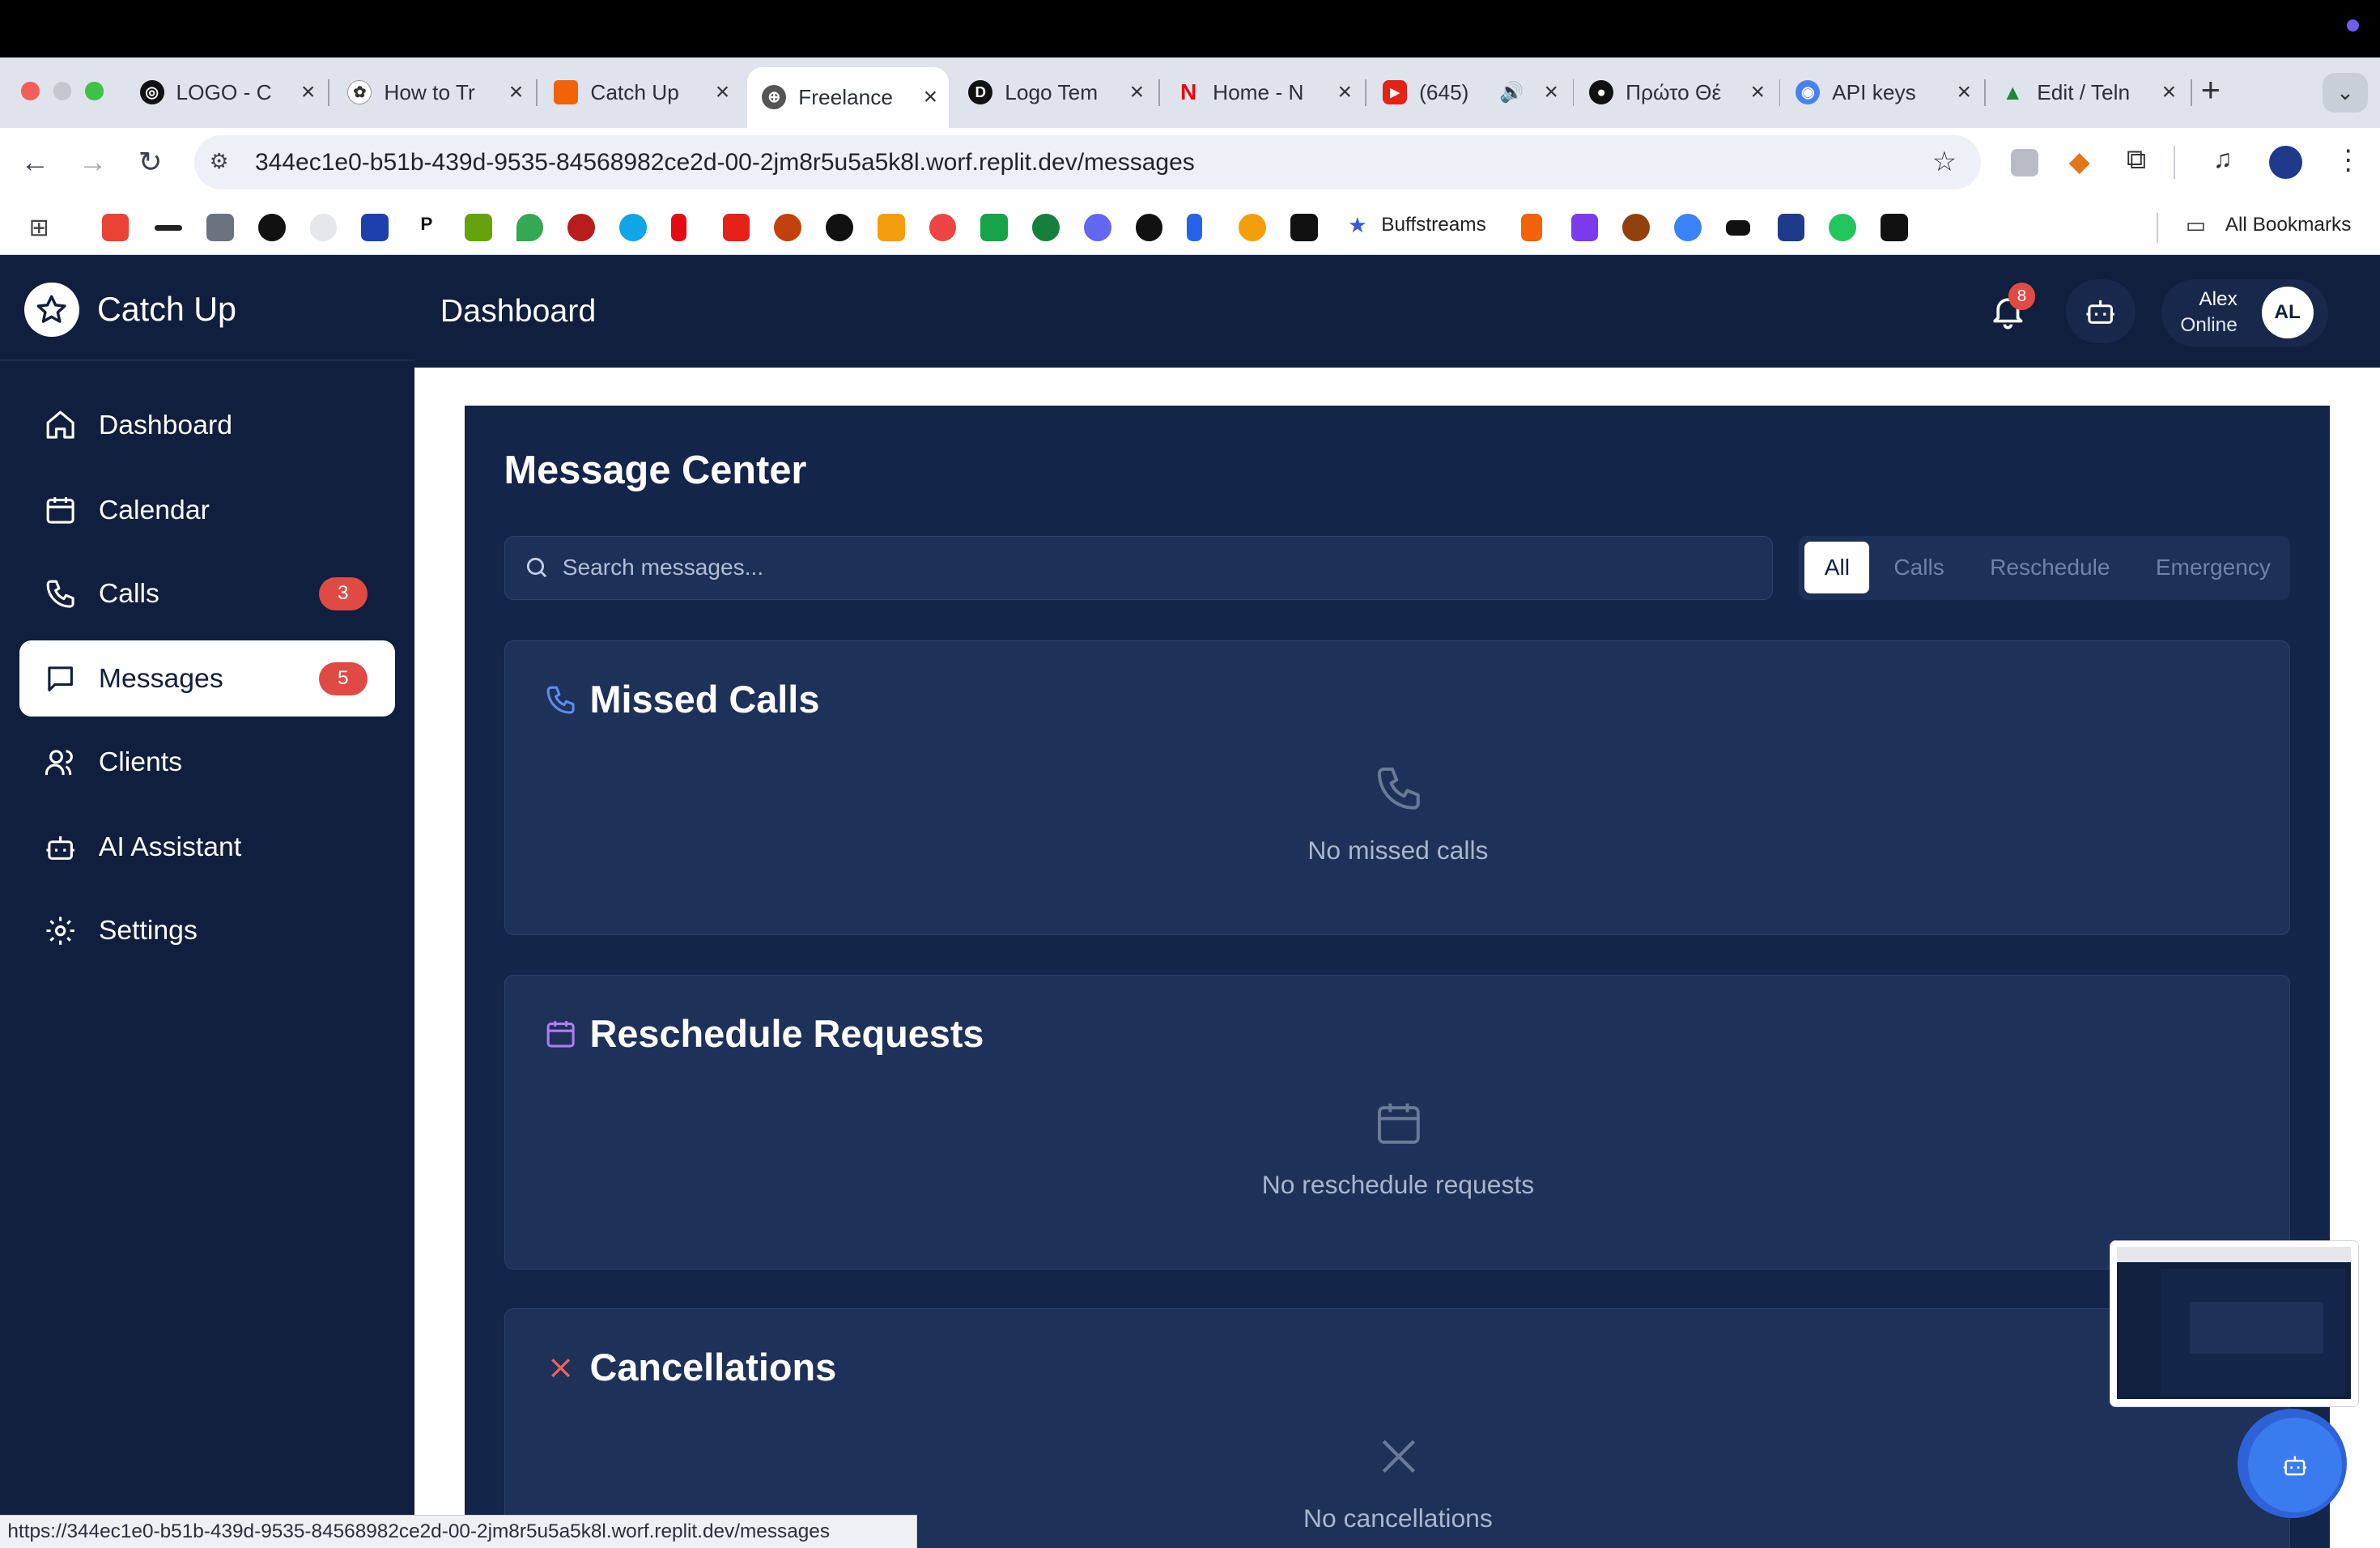 The width and height of the screenshot is (2380, 1548). I want to click on extension-icon, so click(2025, 162).